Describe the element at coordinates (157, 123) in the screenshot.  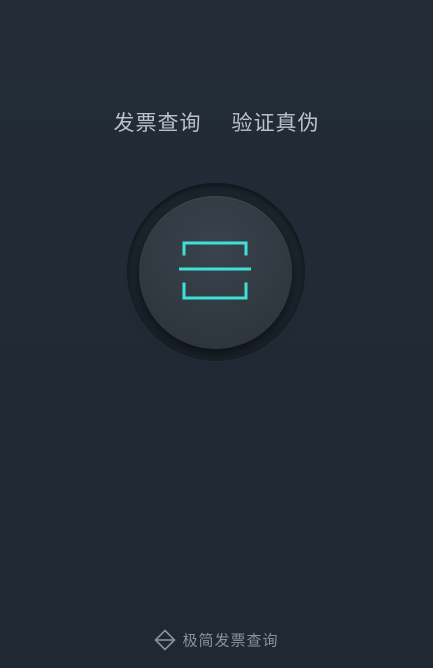
I see `headline-invoice-query: 发票查询` at that location.